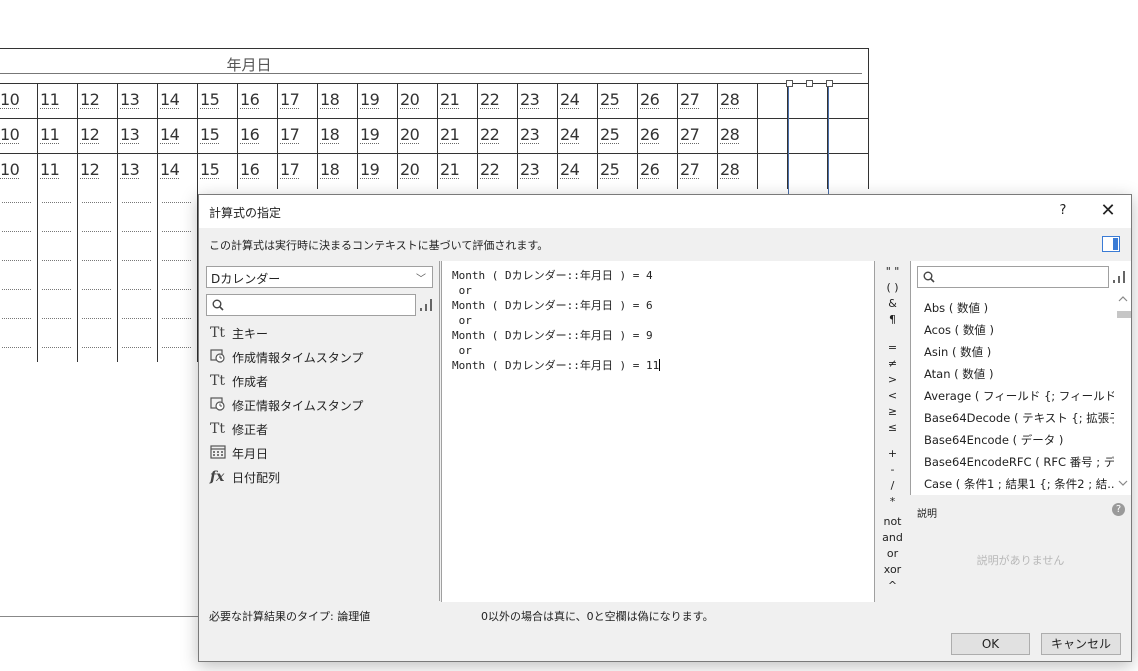 This screenshot has width=1138, height=671. Describe the element at coordinates (892, 428) in the screenshot. I see `operator-button: ≤` at that location.